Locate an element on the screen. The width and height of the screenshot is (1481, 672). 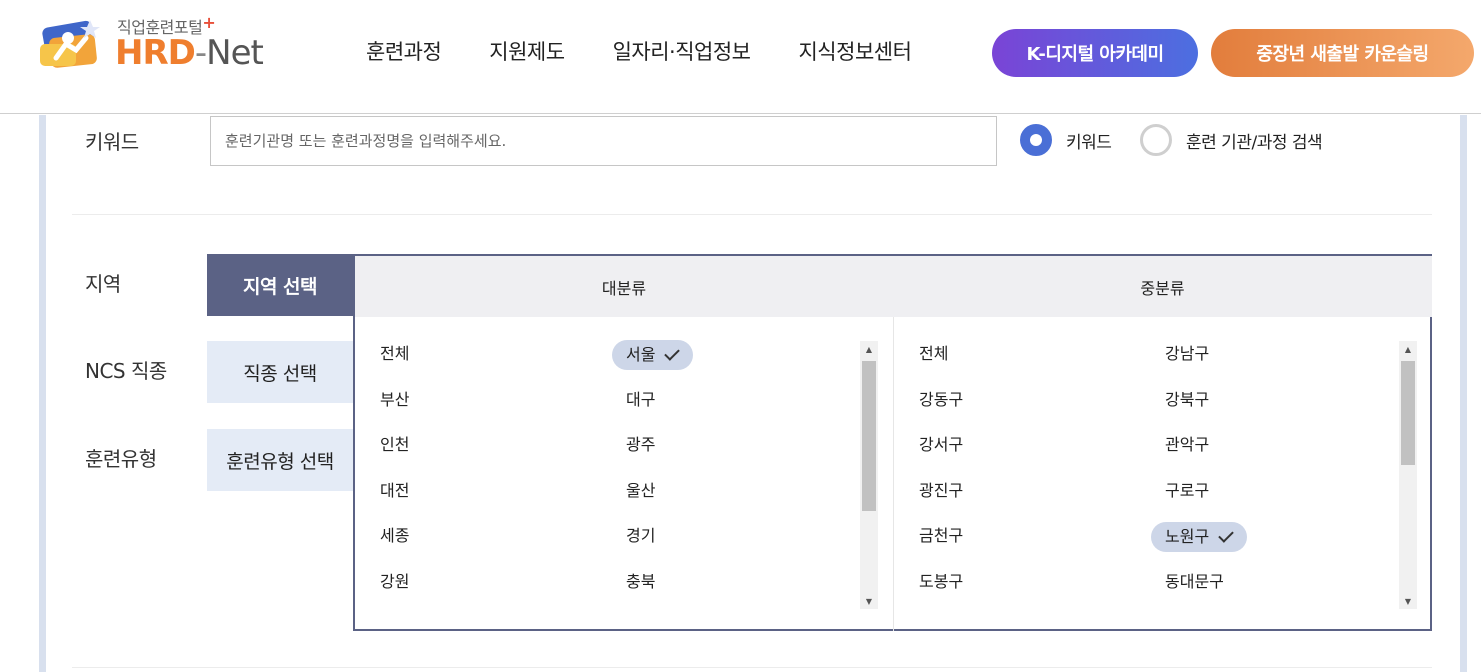
keyword-search-input is located at coordinates (603, 141).